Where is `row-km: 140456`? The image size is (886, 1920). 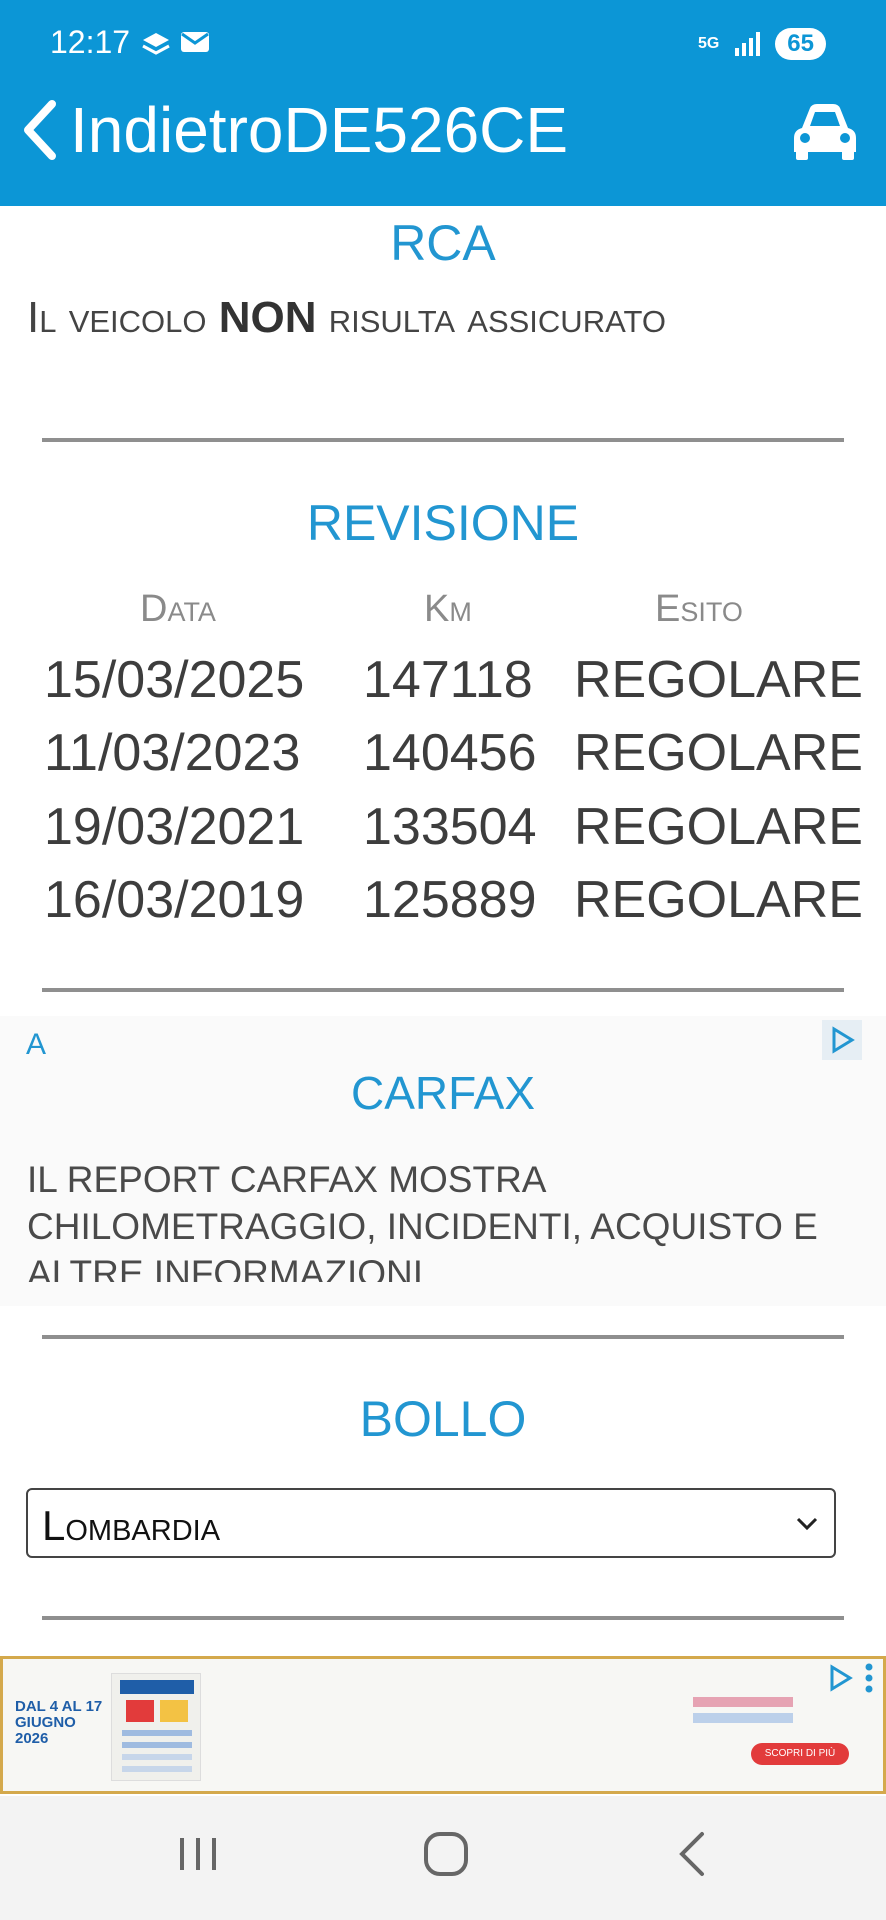
row-km: 140456 is located at coordinates (450, 753).